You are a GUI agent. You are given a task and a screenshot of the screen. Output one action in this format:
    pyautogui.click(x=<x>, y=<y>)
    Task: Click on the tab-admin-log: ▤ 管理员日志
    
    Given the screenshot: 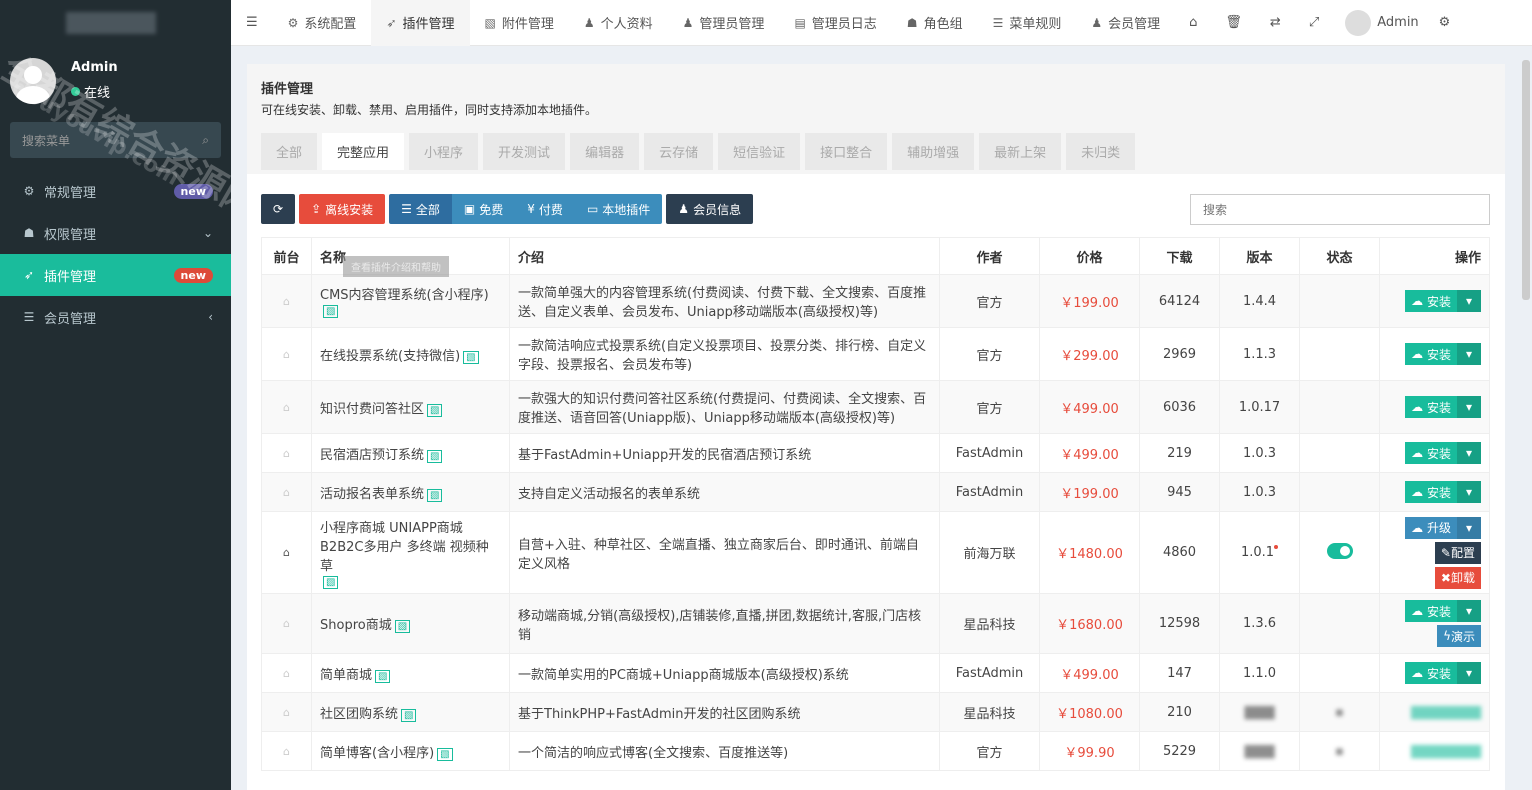 What is the action you would take?
    pyautogui.click(x=835, y=23)
    